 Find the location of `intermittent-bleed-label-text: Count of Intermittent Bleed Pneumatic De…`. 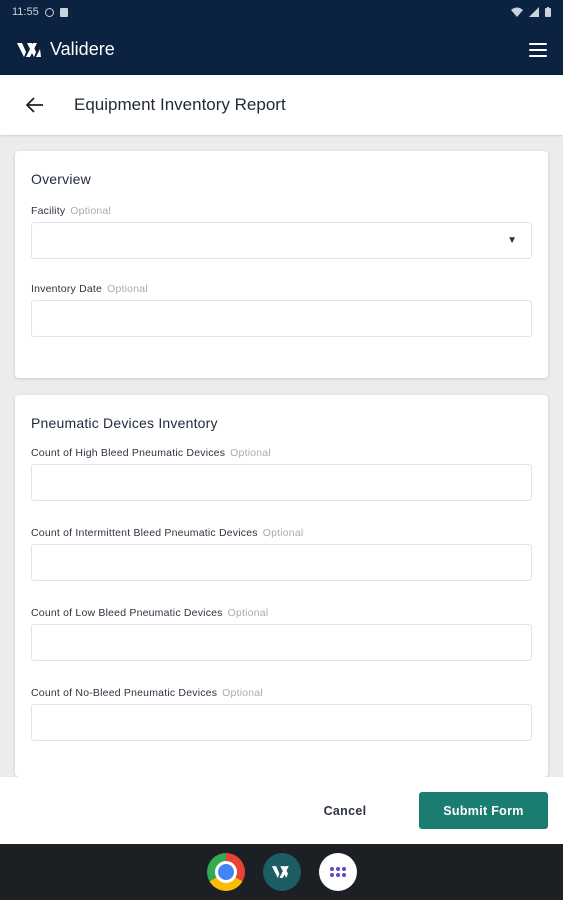

intermittent-bleed-label-text: Count of Intermittent Bleed Pneumatic De… is located at coordinates (144, 533).